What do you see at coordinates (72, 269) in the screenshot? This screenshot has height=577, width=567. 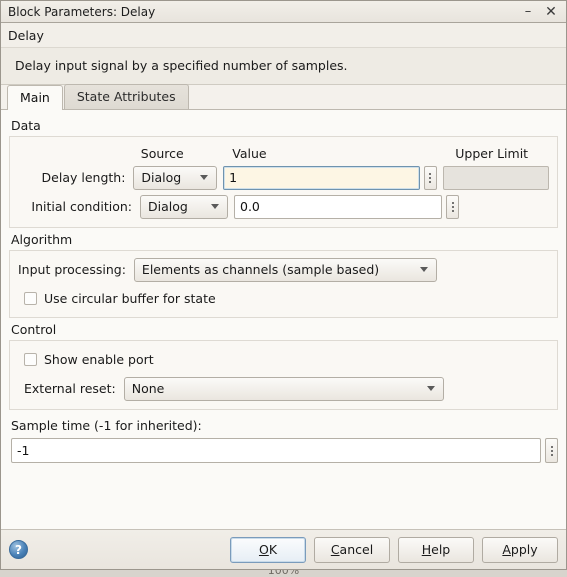 I see `input-processing-label: Input processing:` at bounding box center [72, 269].